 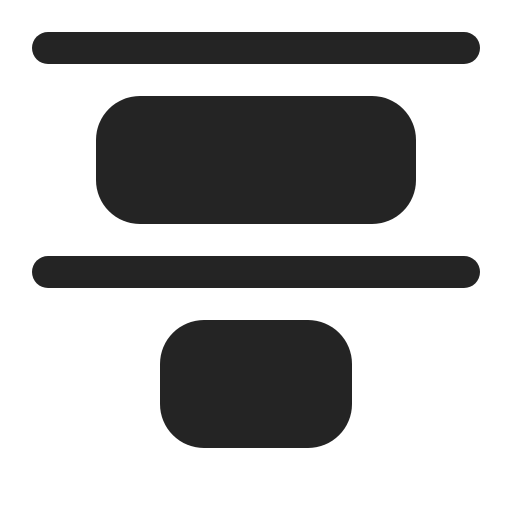 What do you see at coordinates (256, 48) in the screenshot?
I see `top-divider-line` at bounding box center [256, 48].